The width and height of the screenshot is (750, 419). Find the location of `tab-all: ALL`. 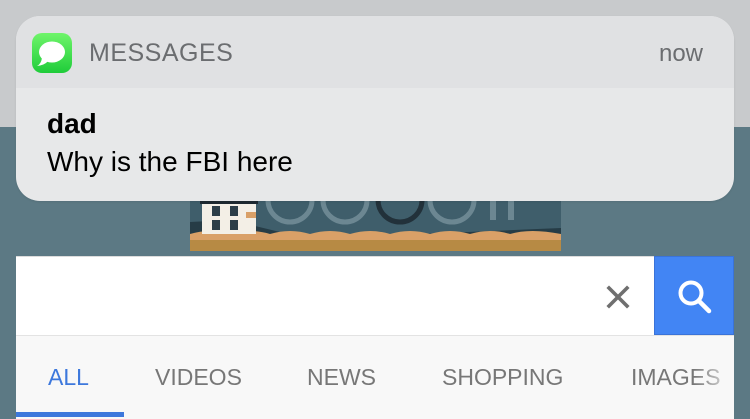

tab-all: ALL is located at coordinates (68, 377).